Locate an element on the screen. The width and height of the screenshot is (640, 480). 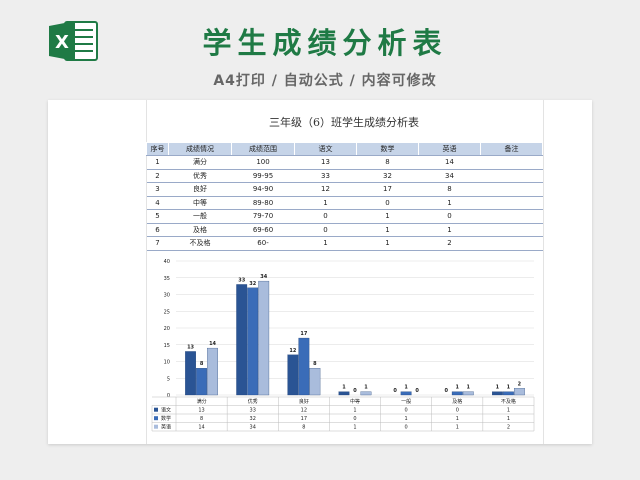
table-value: 2 is located at coordinates (508, 428).